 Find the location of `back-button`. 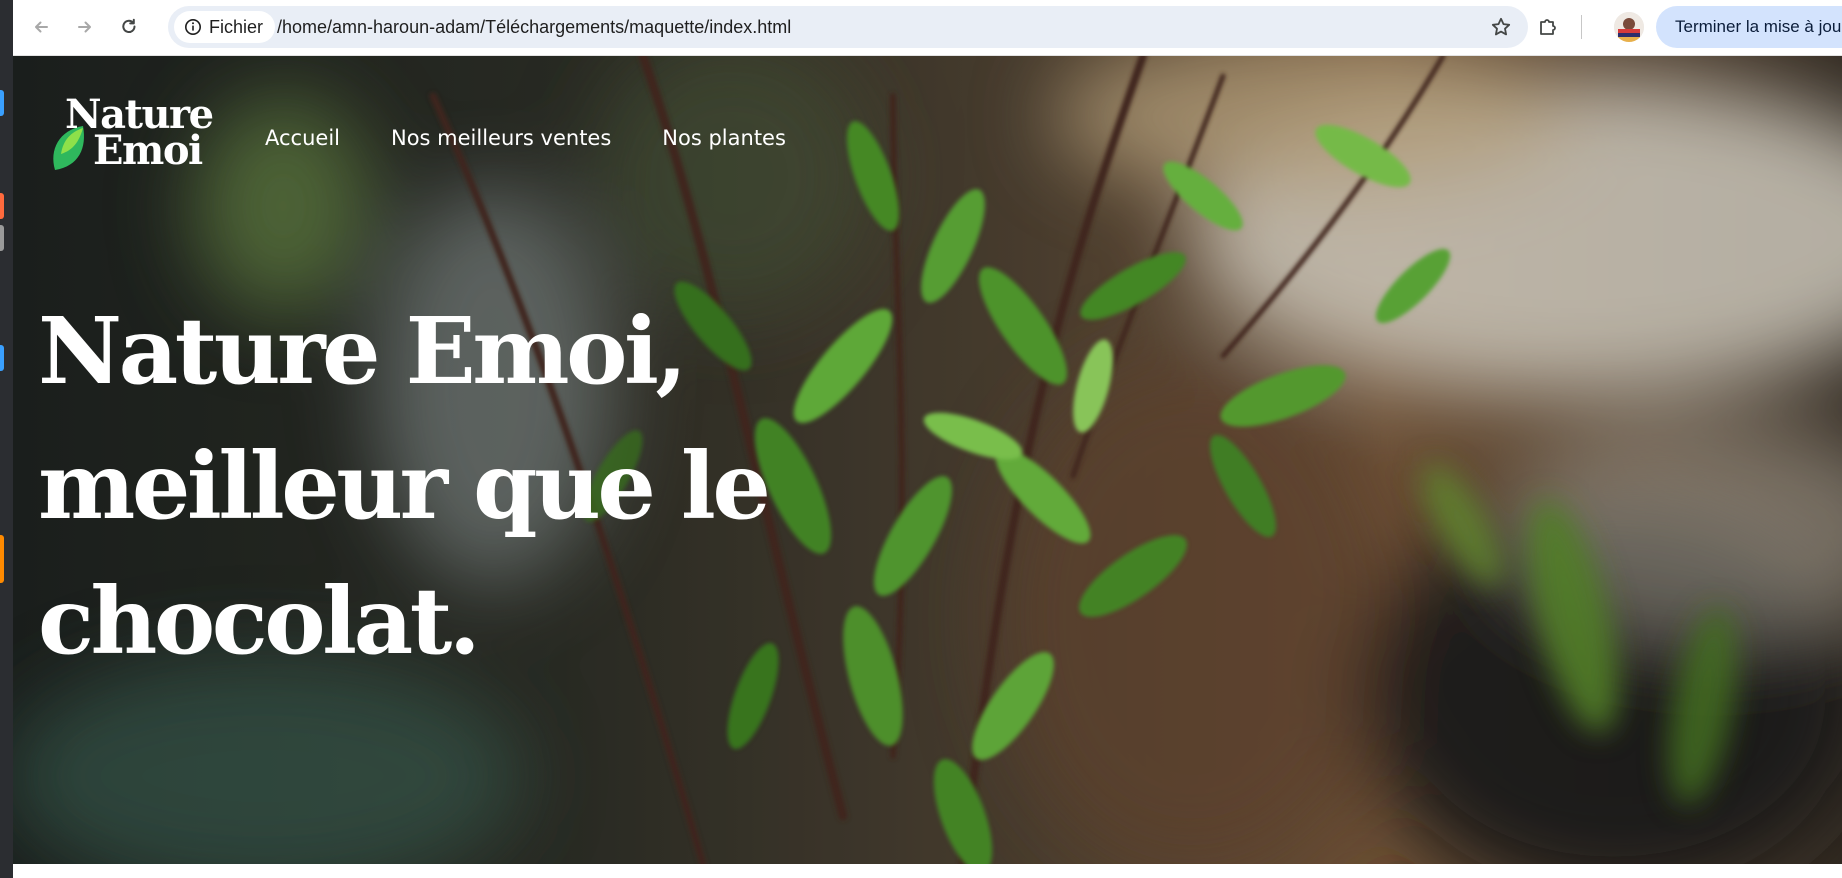

back-button is located at coordinates (41, 27).